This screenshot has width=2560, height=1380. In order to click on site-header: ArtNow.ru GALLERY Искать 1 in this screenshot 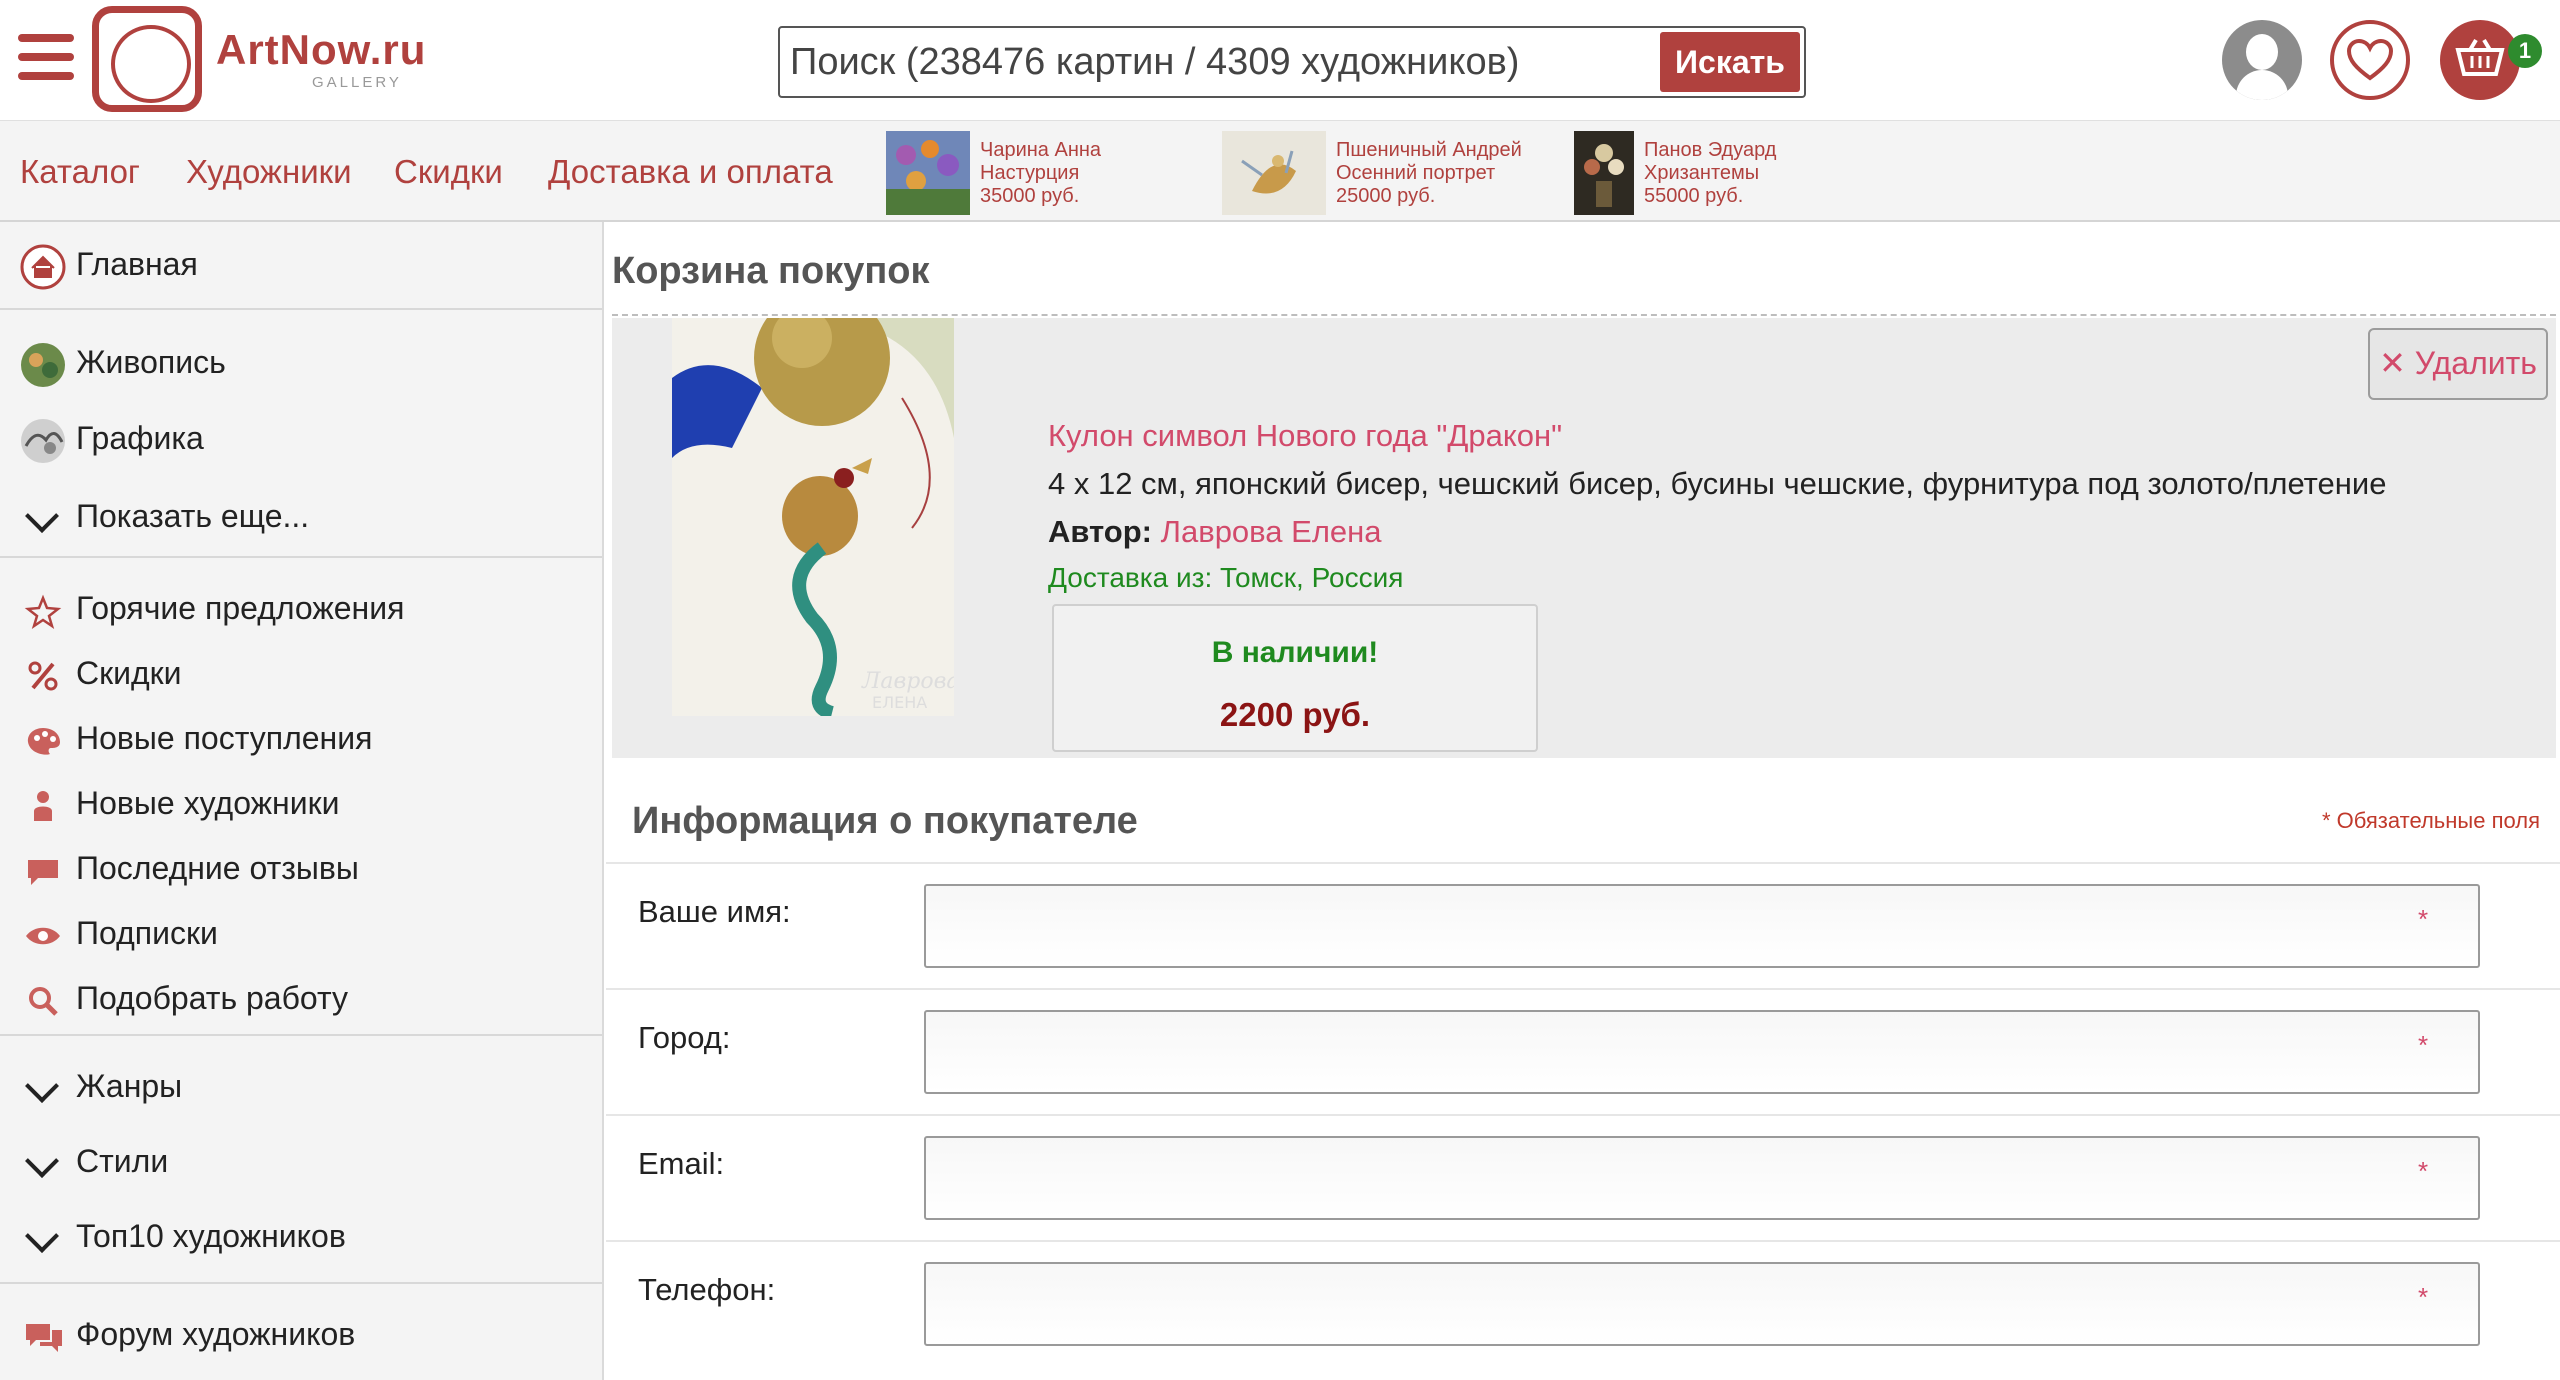, I will do `click(1280, 60)`.